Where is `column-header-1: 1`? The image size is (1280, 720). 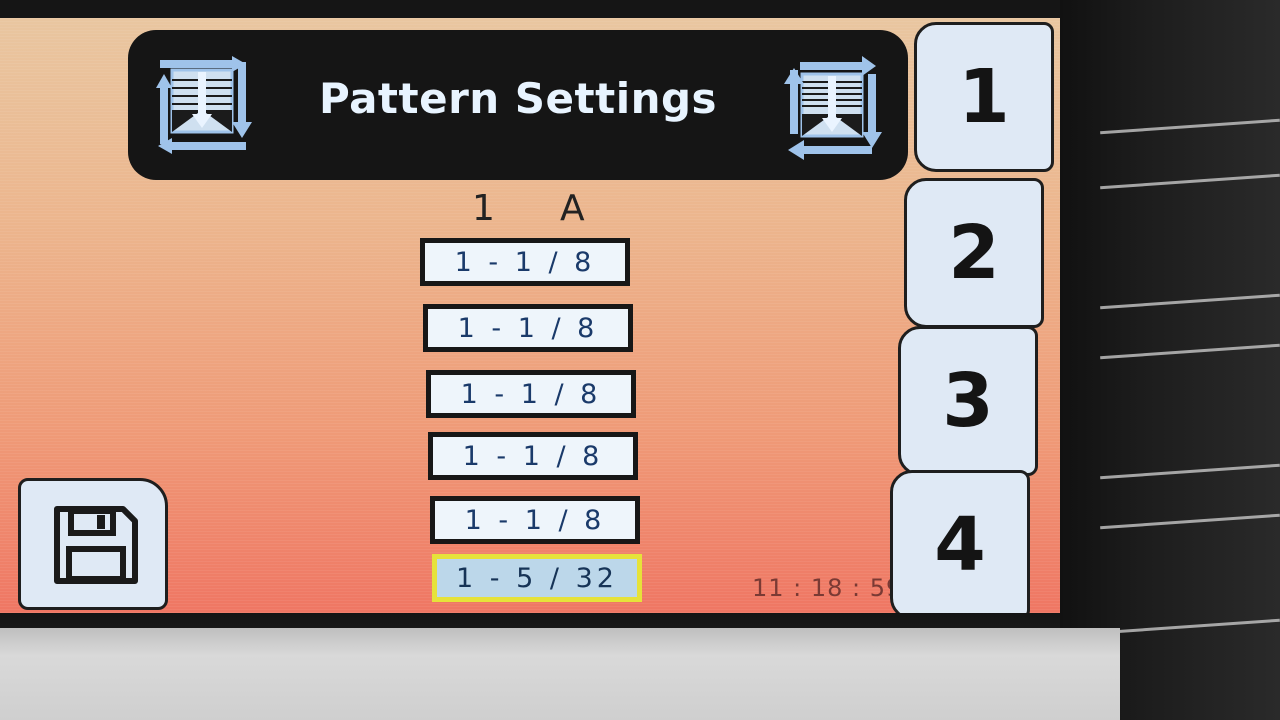 column-header-1: 1 is located at coordinates (483, 208).